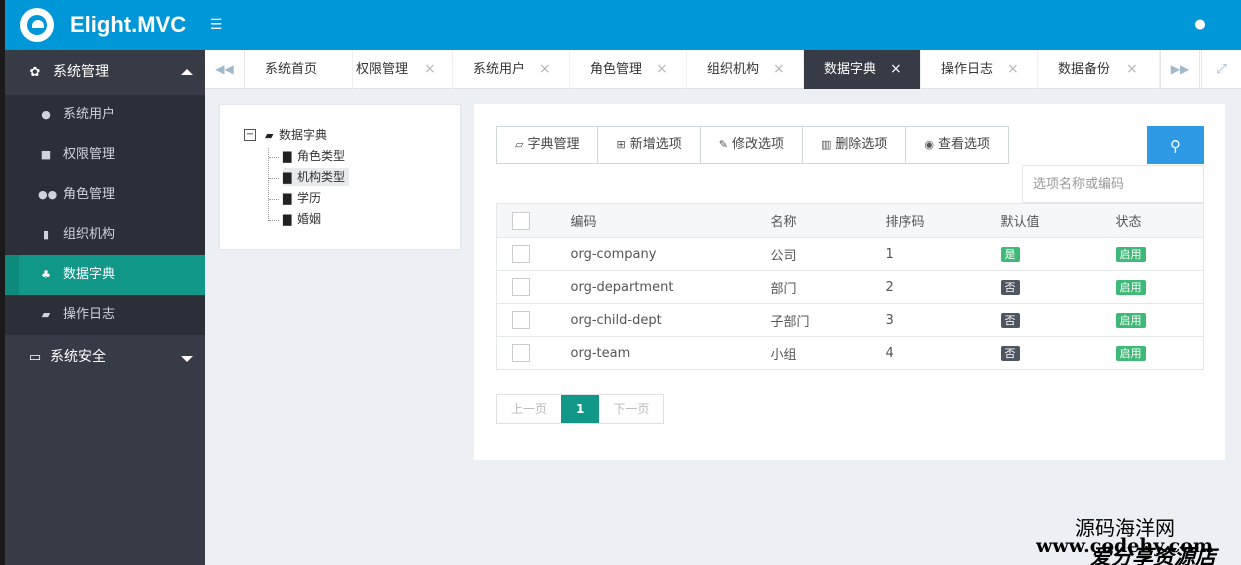 This screenshot has width=1241, height=565. What do you see at coordinates (855, 145) in the screenshot?
I see `delete-item-button: ▥ 删除选项` at bounding box center [855, 145].